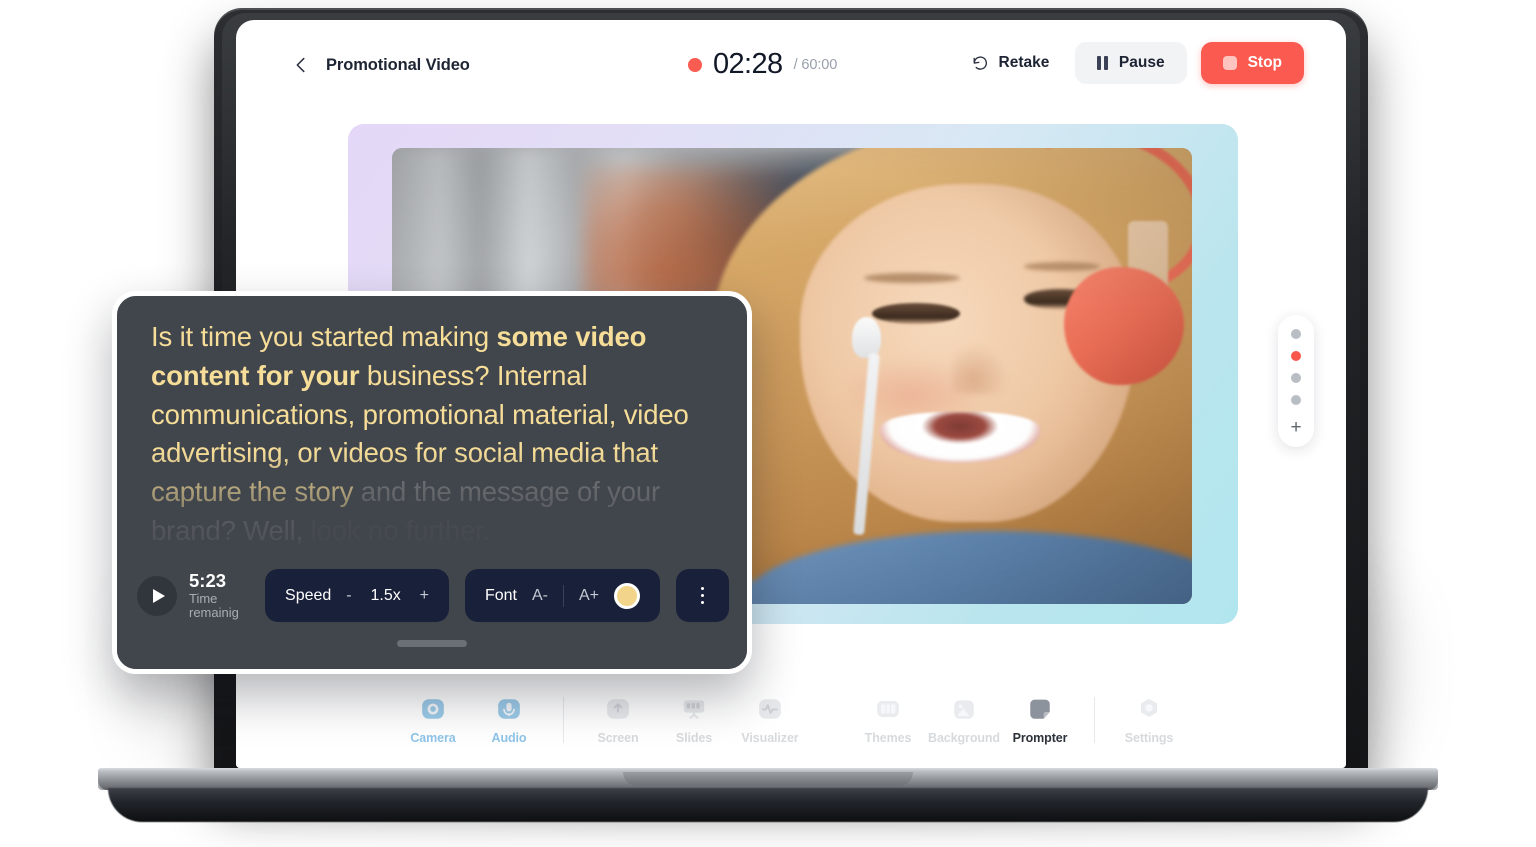  Describe the element at coordinates (324, 336) in the screenshot. I see `script-segment-read-1: Is it time you started making` at that location.